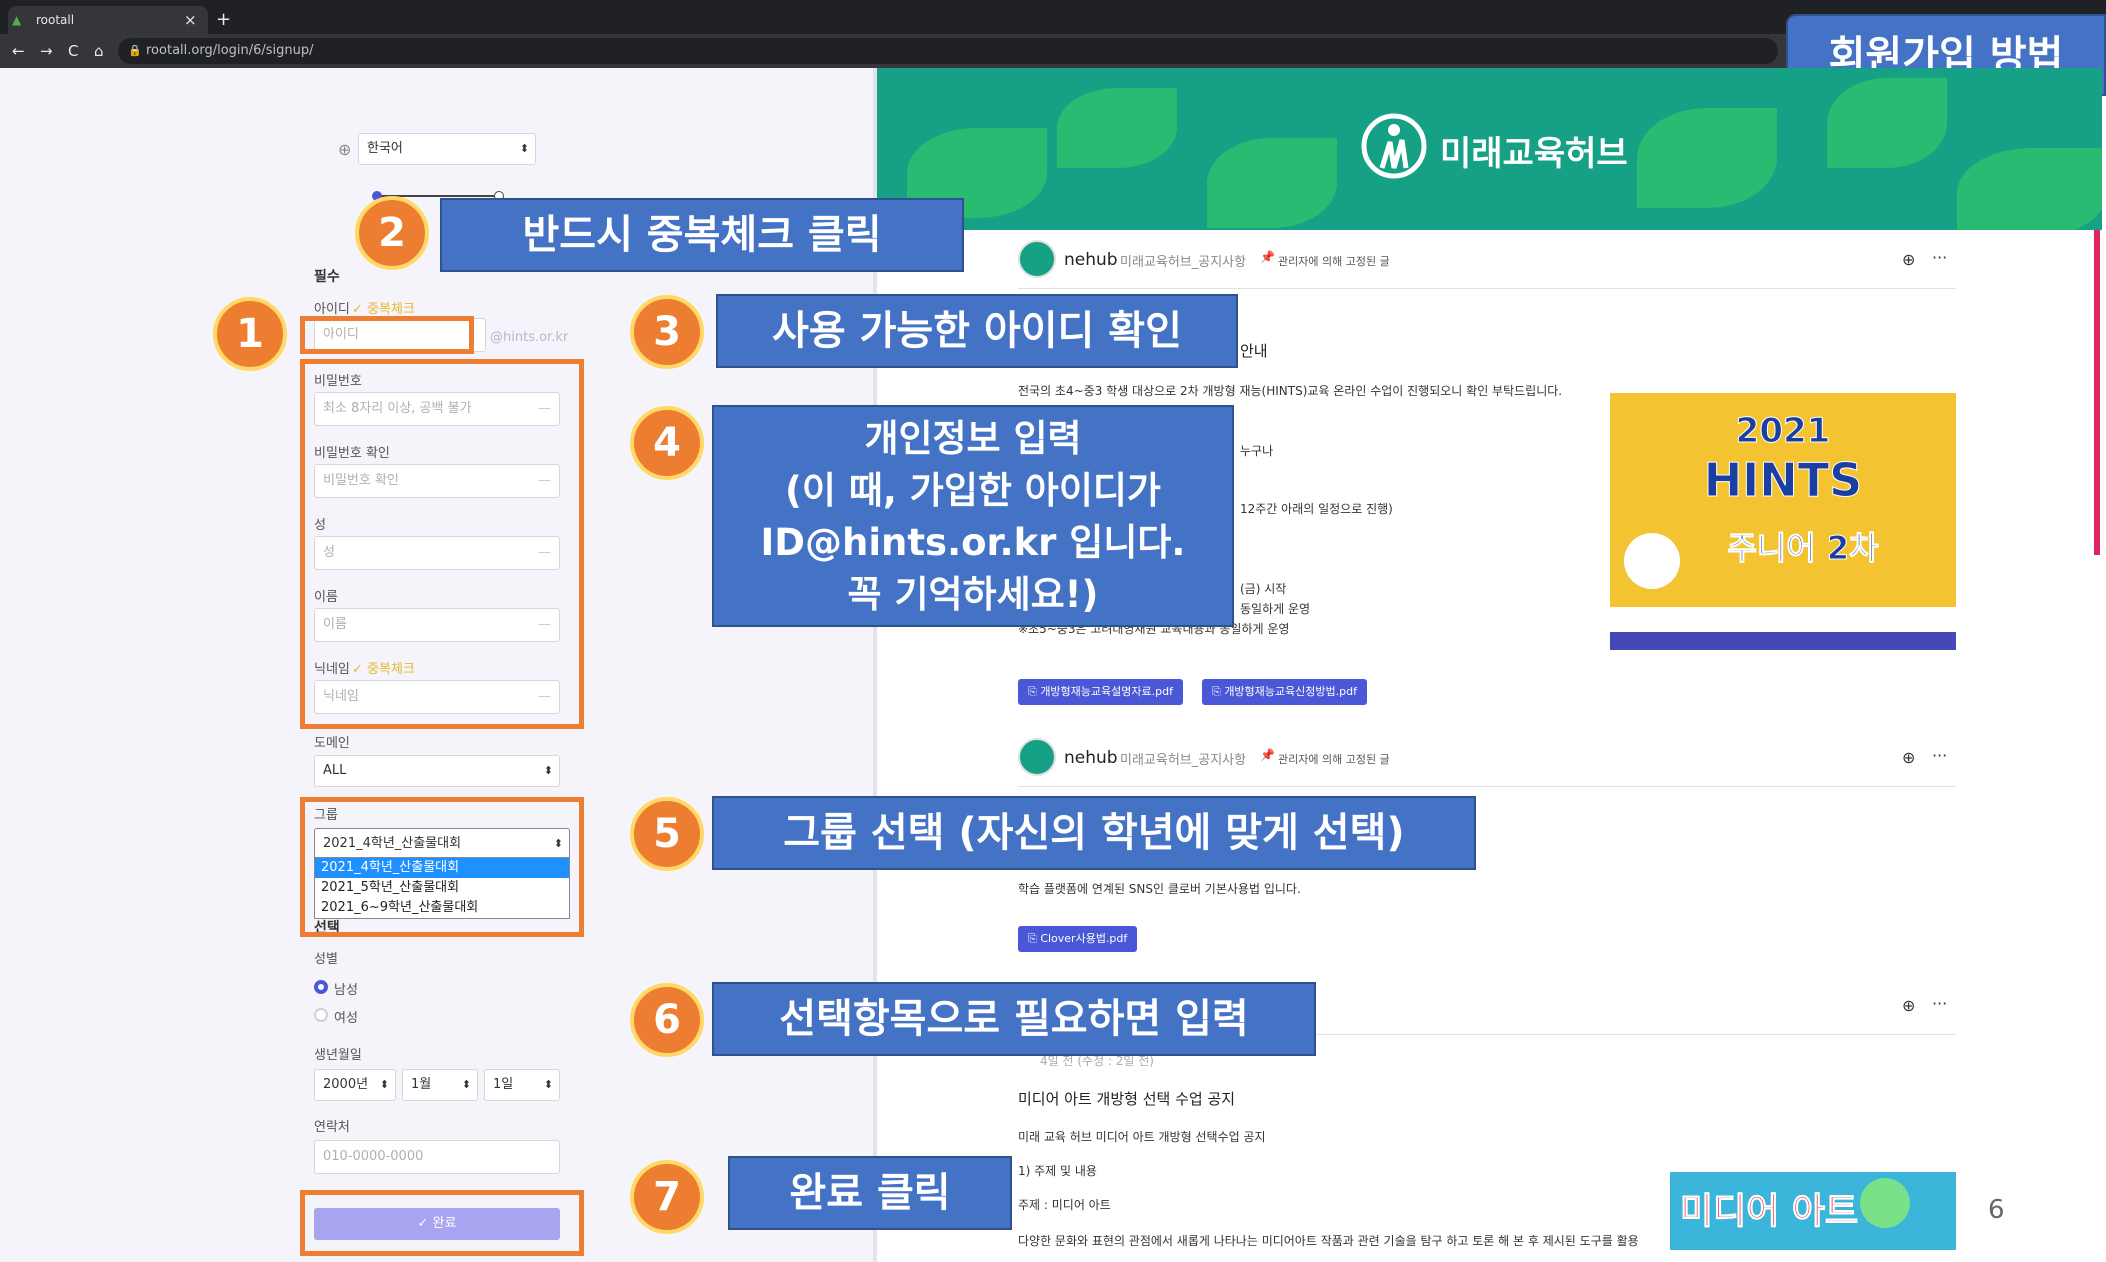  What do you see at coordinates (1057, 1171) in the screenshot?
I see `post-line: 1) 주제 및 내용` at bounding box center [1057, 1171].